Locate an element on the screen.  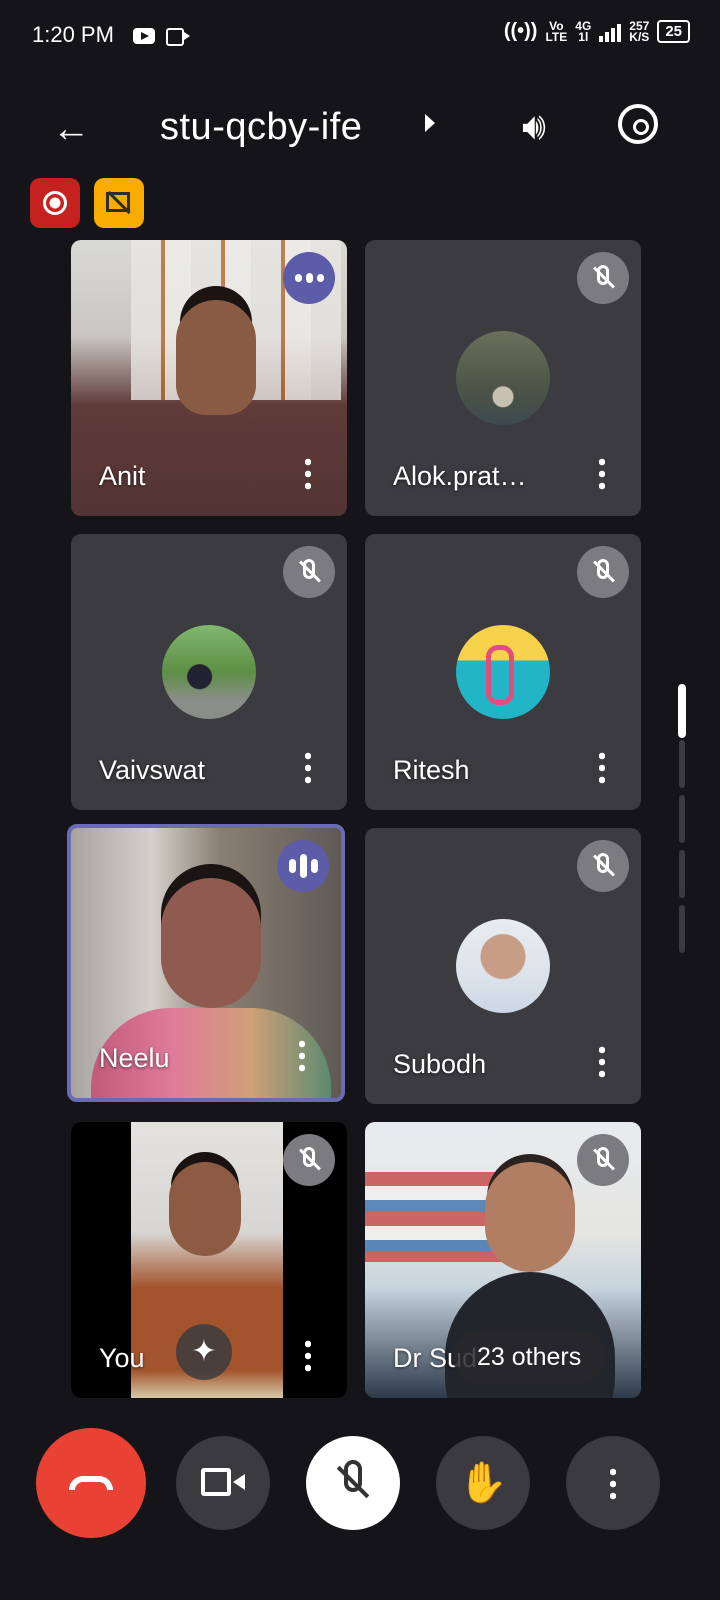
participant-name: You is located at coordinates (122, 1358).